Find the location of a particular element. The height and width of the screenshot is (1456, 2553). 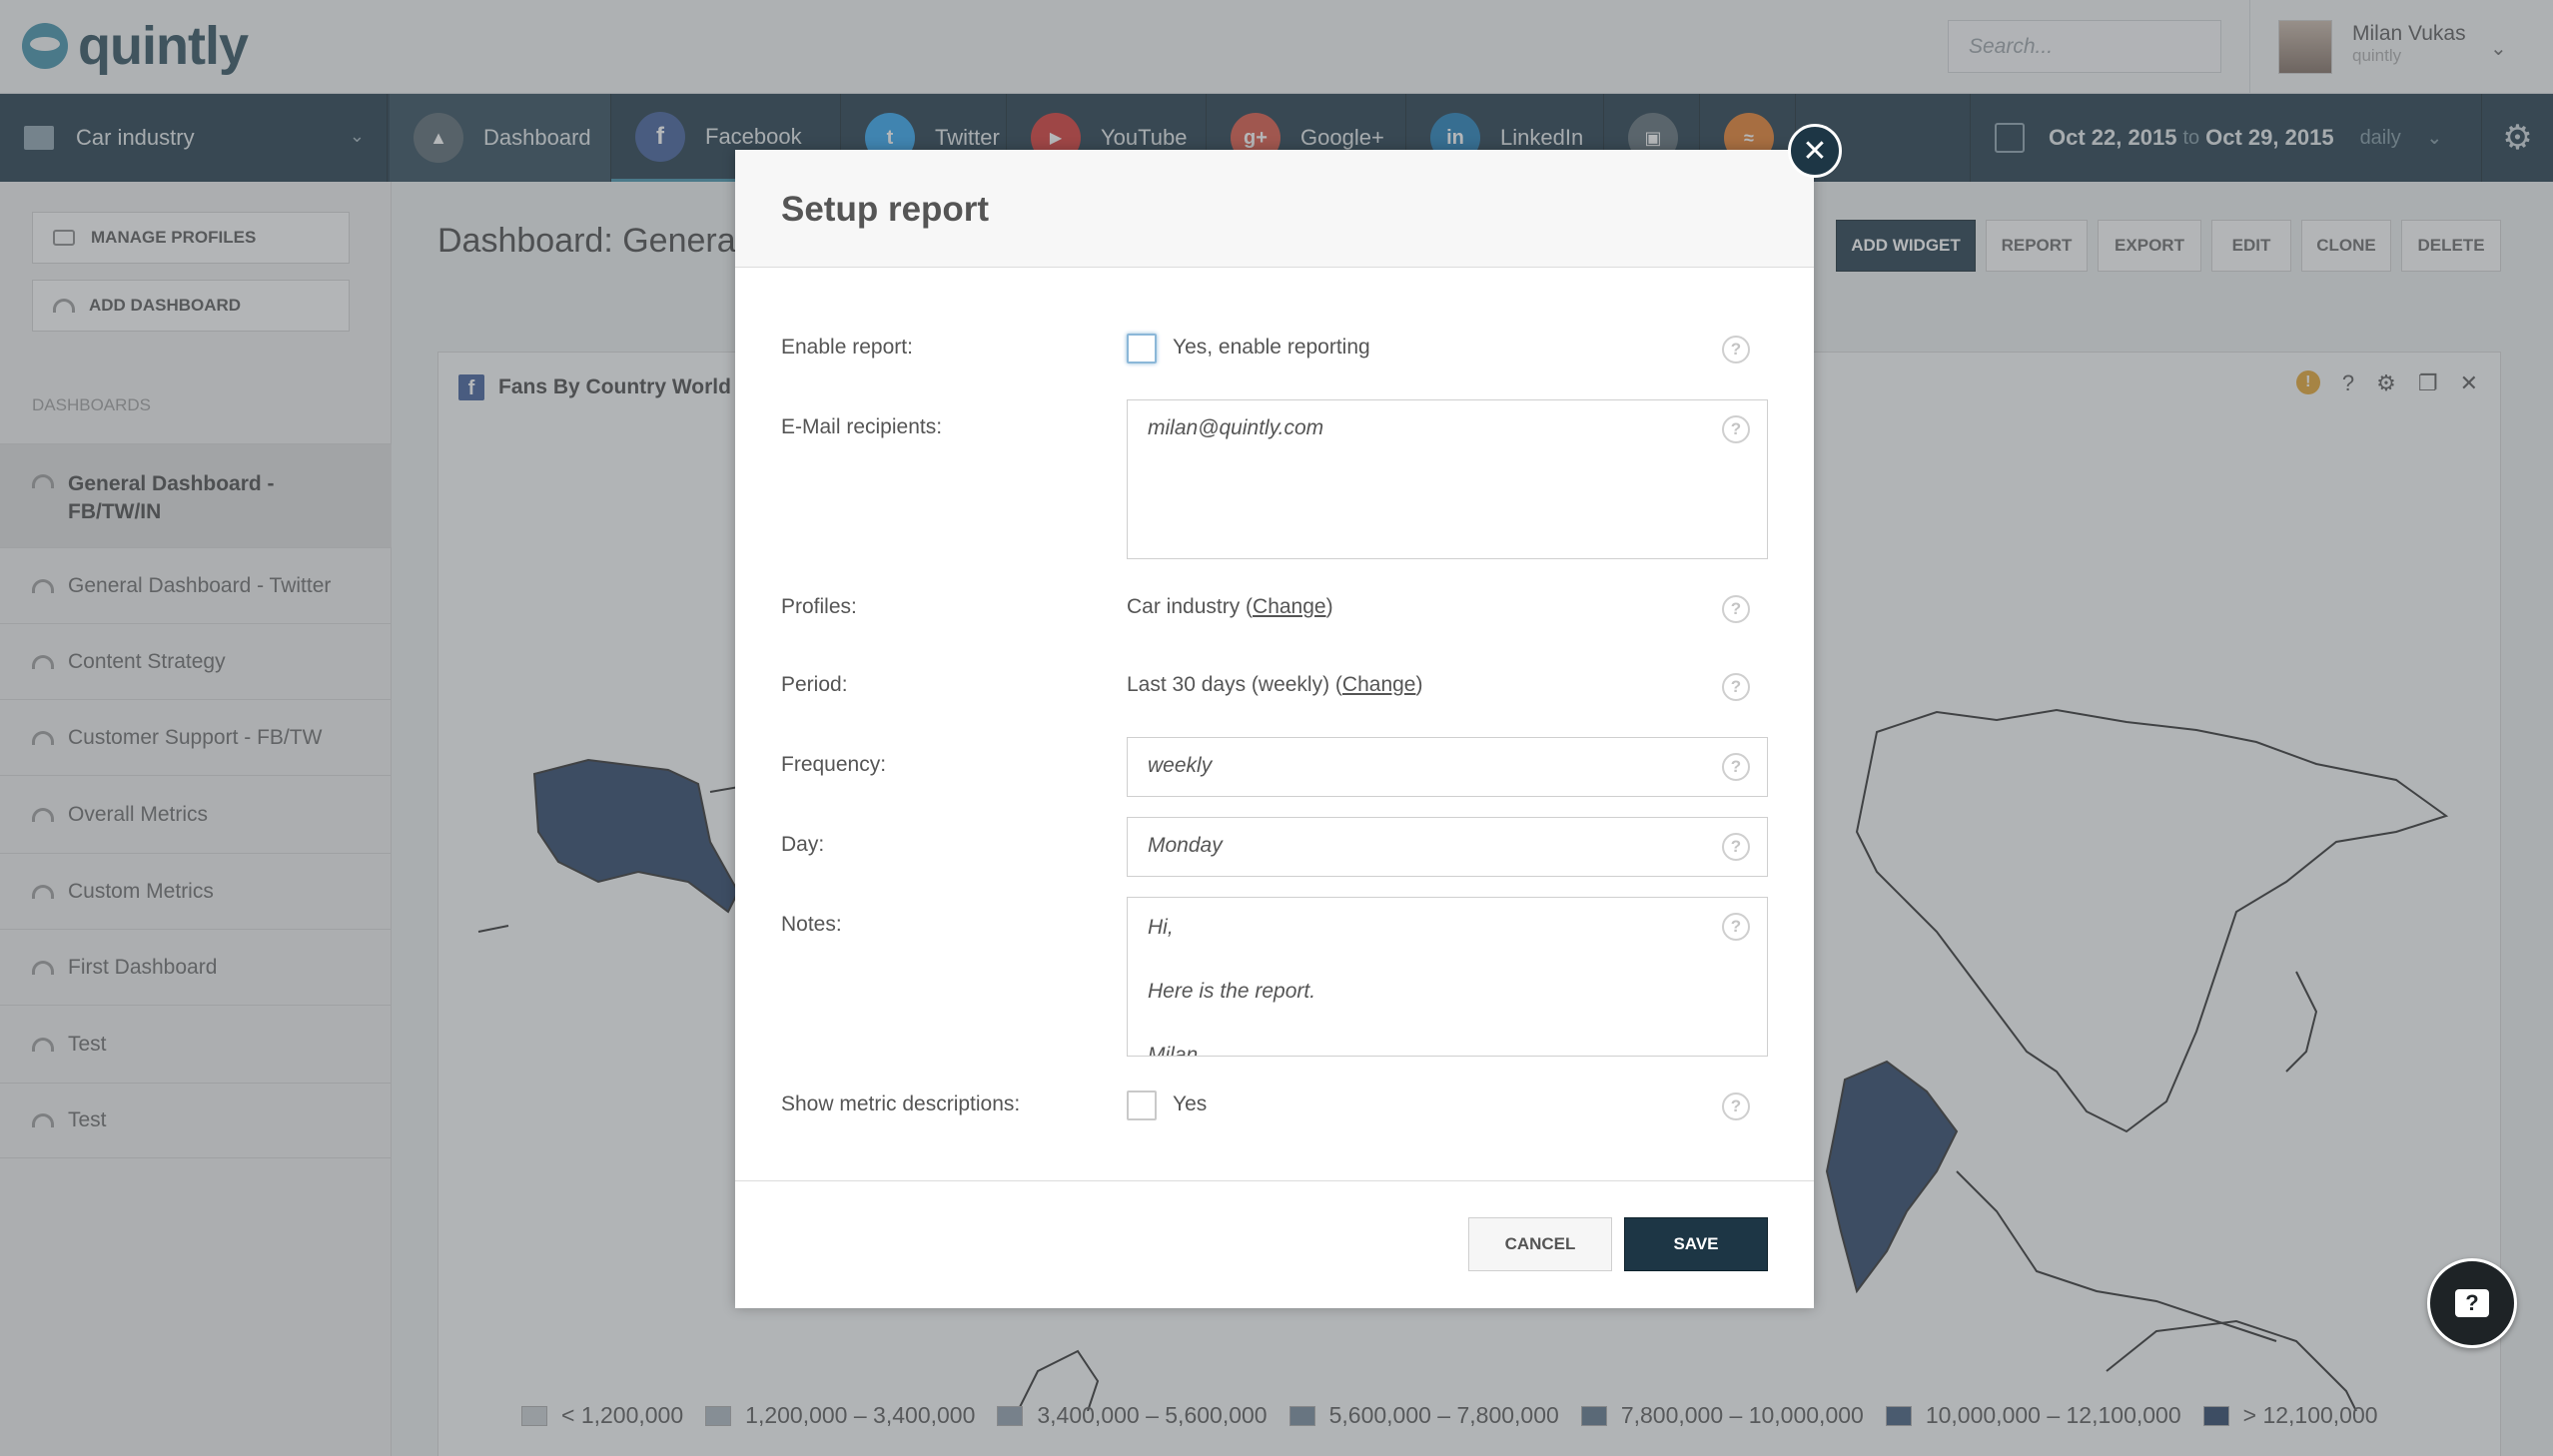

notes-line: Here is the report. is located at coordinates (1232, 991).